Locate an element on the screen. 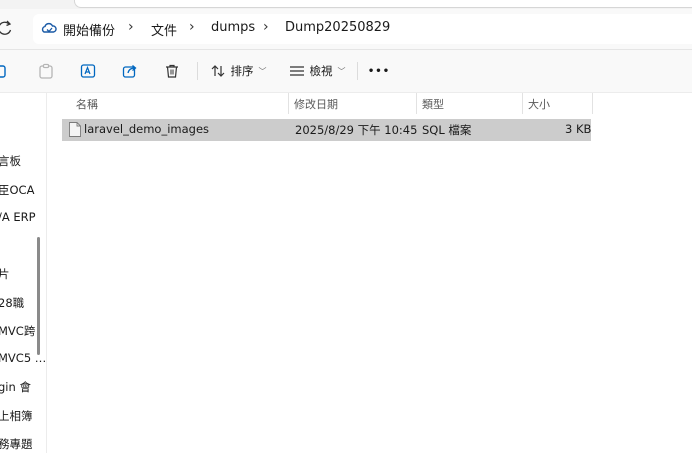 This screenshot has height=453, width=692. sidebar-item: 28職 is located at coordinates (12, 303).